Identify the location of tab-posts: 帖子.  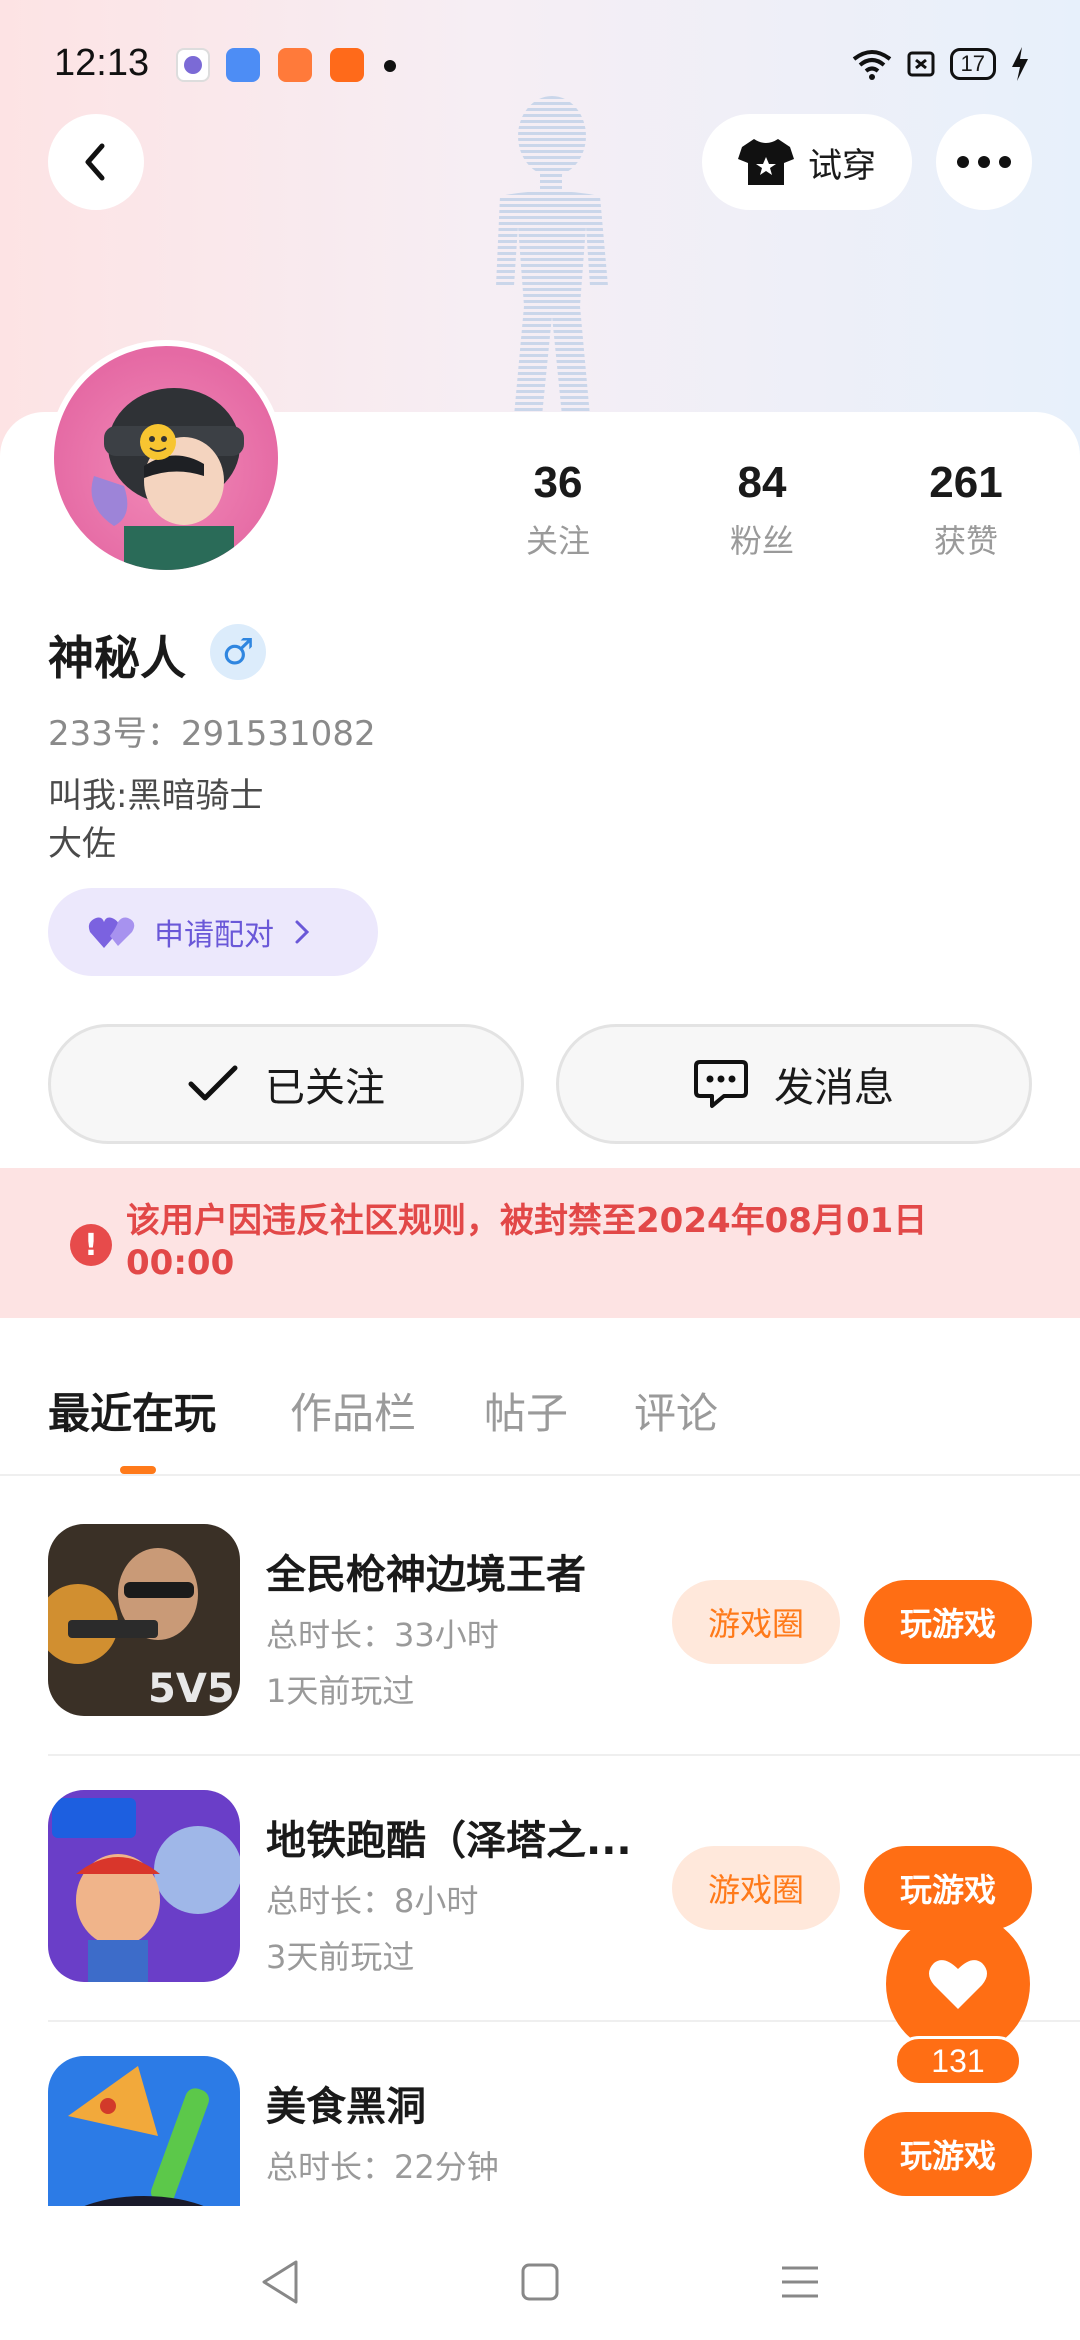
(526, 1410).